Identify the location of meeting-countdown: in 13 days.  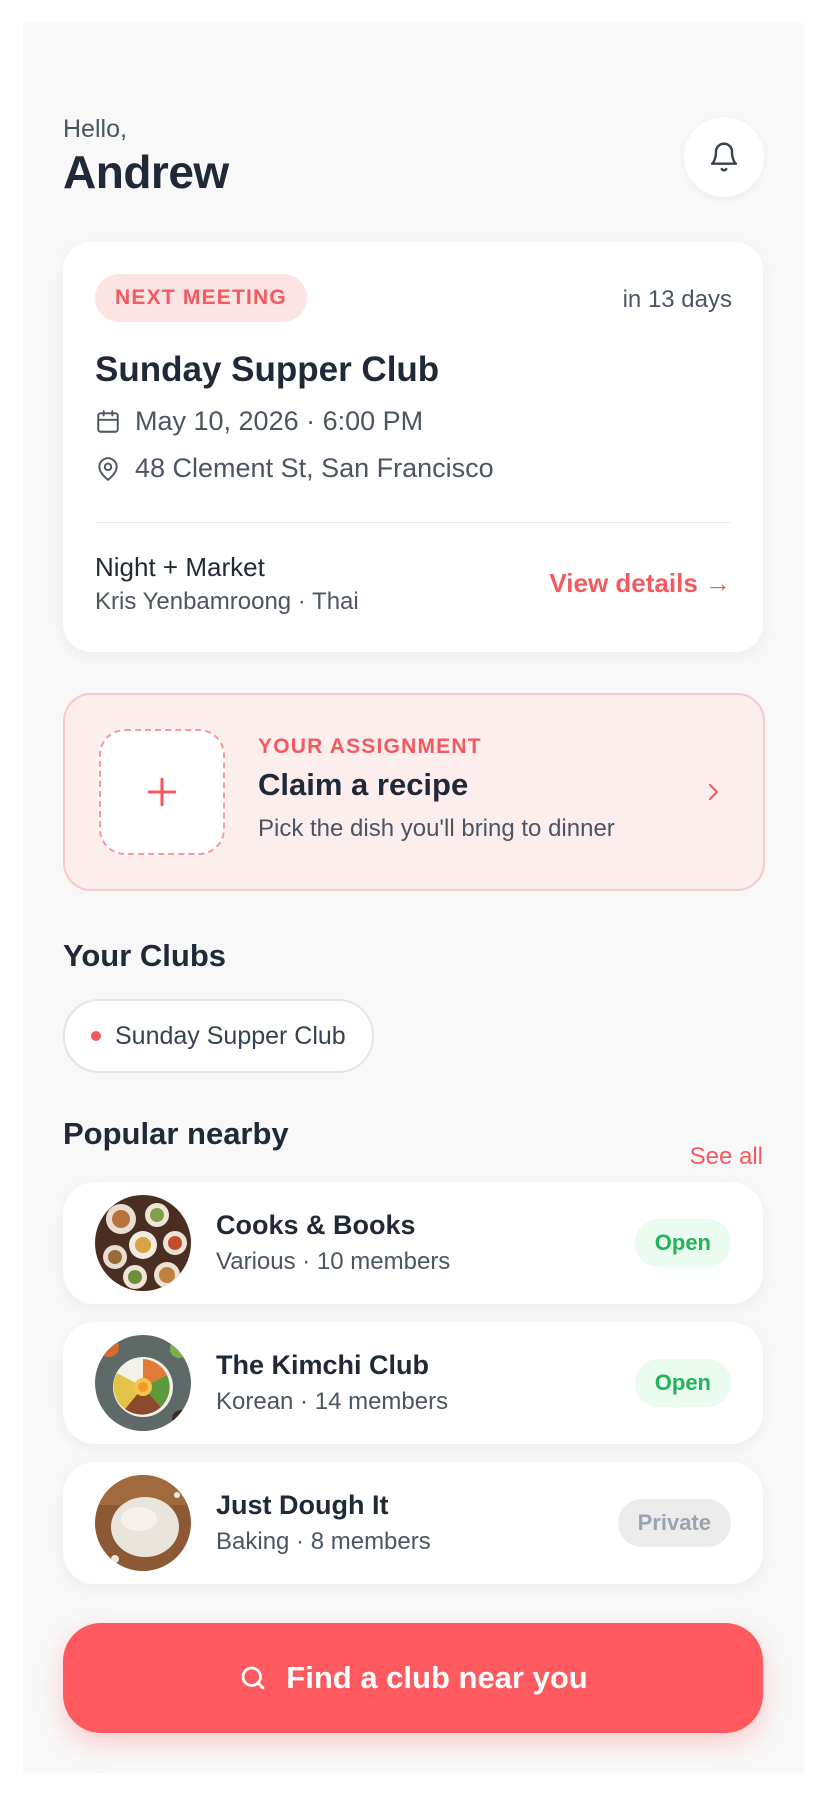
(677, 299).